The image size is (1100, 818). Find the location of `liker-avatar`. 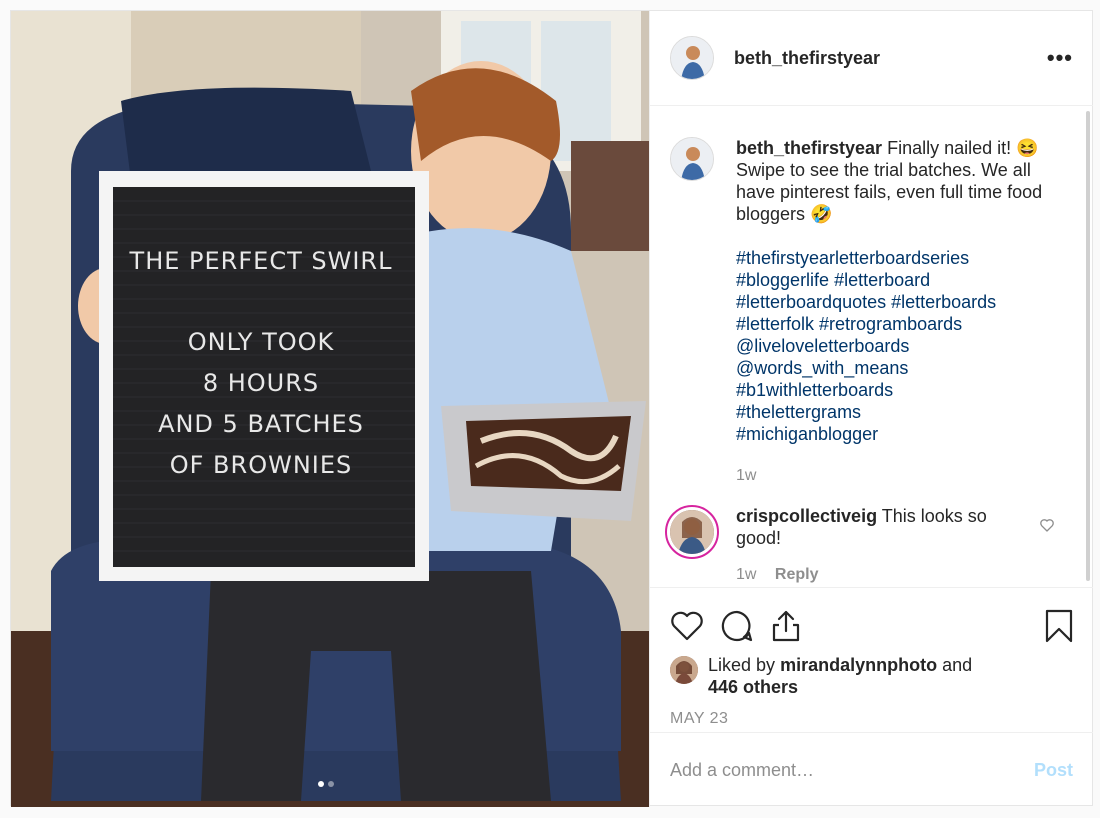

liker-avatar is located at coordinates (684, 670).